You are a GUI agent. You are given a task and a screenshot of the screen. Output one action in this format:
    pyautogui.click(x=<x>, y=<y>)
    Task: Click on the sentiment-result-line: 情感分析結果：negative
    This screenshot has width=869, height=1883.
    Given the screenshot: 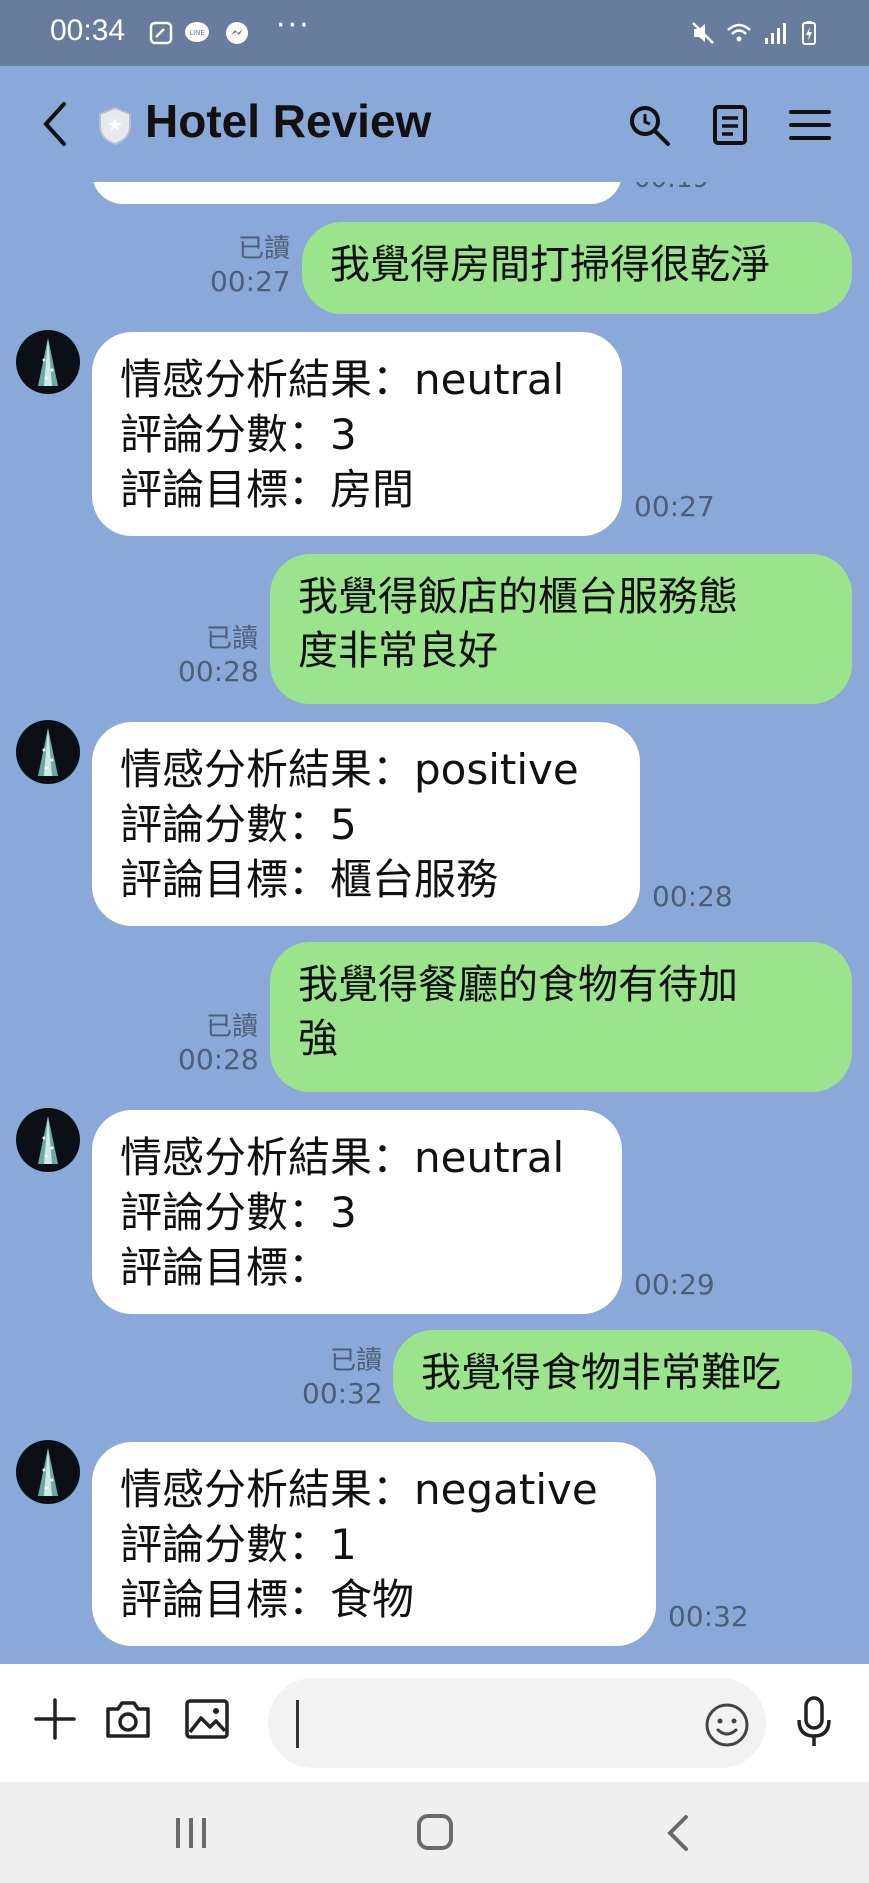 What is the action you would take?
    pyautogui.click(x=359, y=1489)
    